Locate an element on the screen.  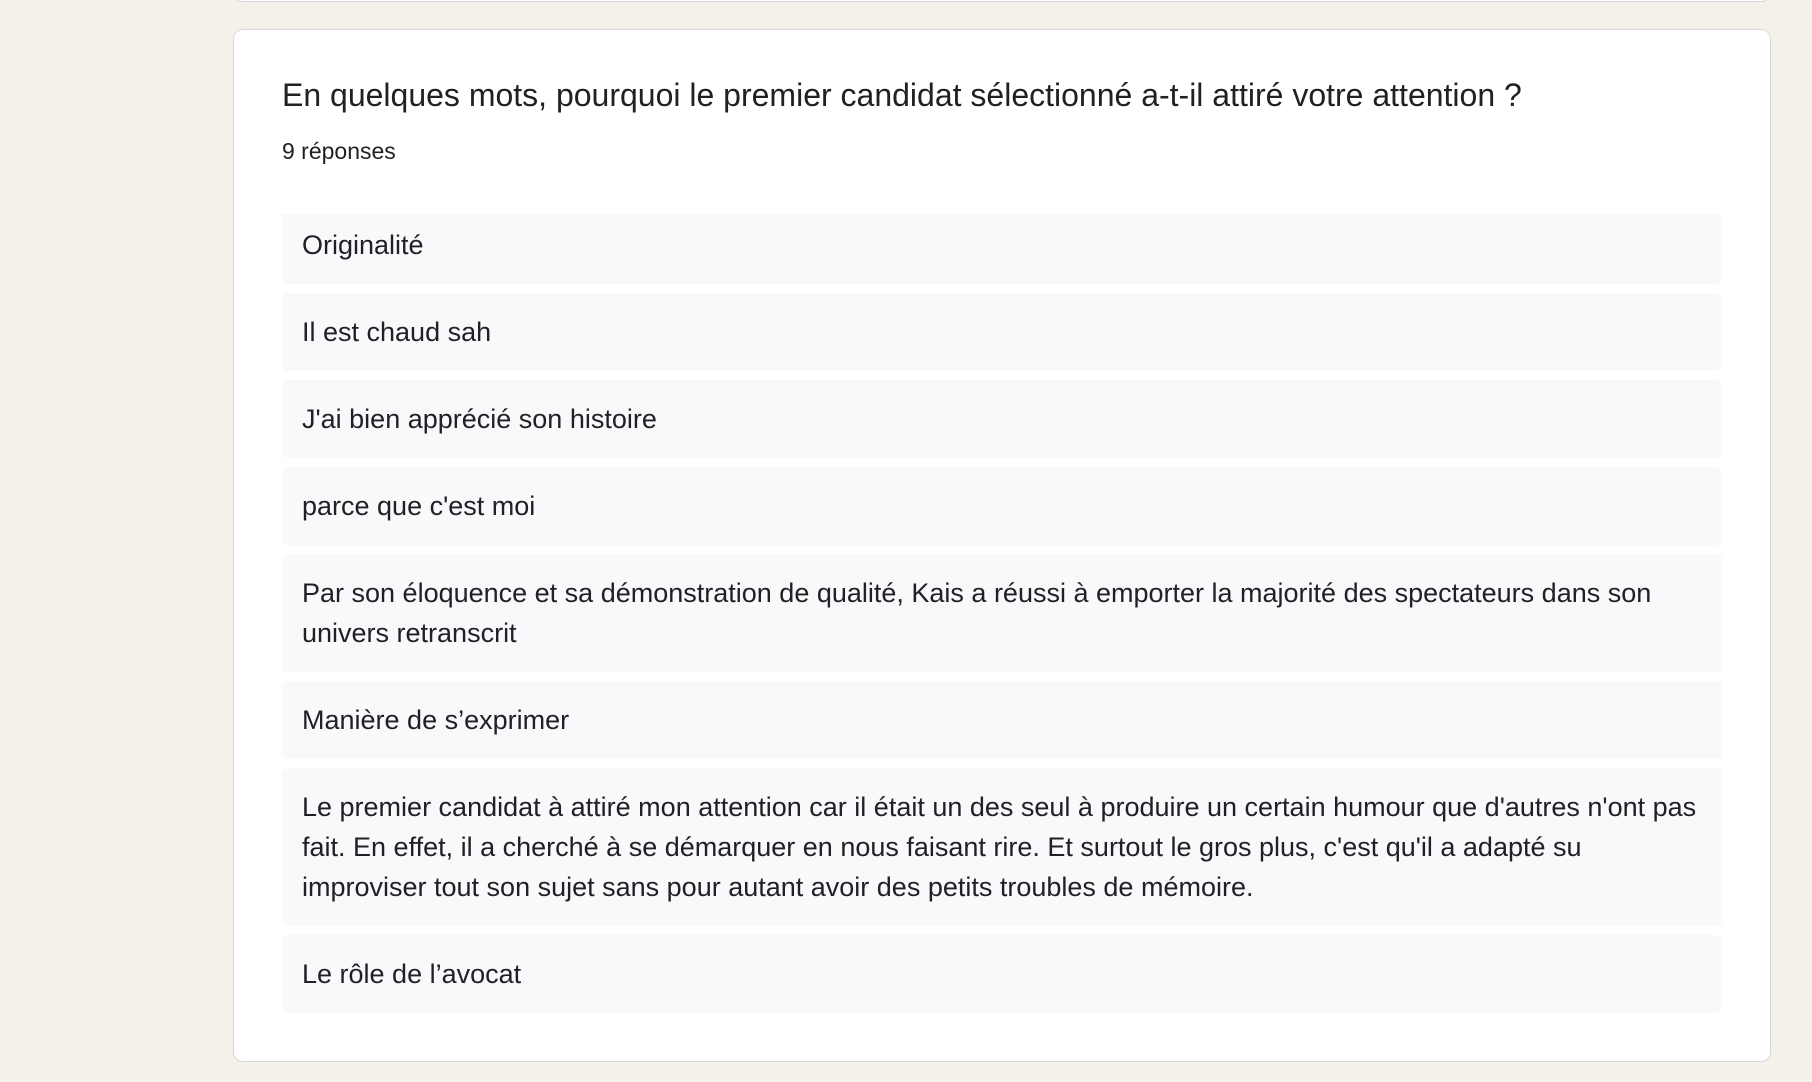
response-item: J'ai bien apprécié son histoire is located at coordinates (1002, 419).